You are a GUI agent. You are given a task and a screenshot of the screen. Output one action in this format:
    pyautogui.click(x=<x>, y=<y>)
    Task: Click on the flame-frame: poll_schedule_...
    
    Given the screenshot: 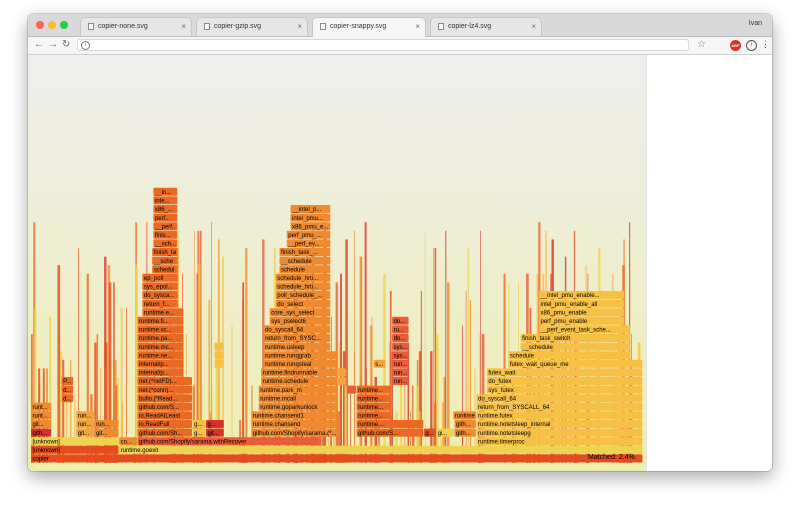 What is the action you would take?
    pyautogui.click(x=303, y=295)
    